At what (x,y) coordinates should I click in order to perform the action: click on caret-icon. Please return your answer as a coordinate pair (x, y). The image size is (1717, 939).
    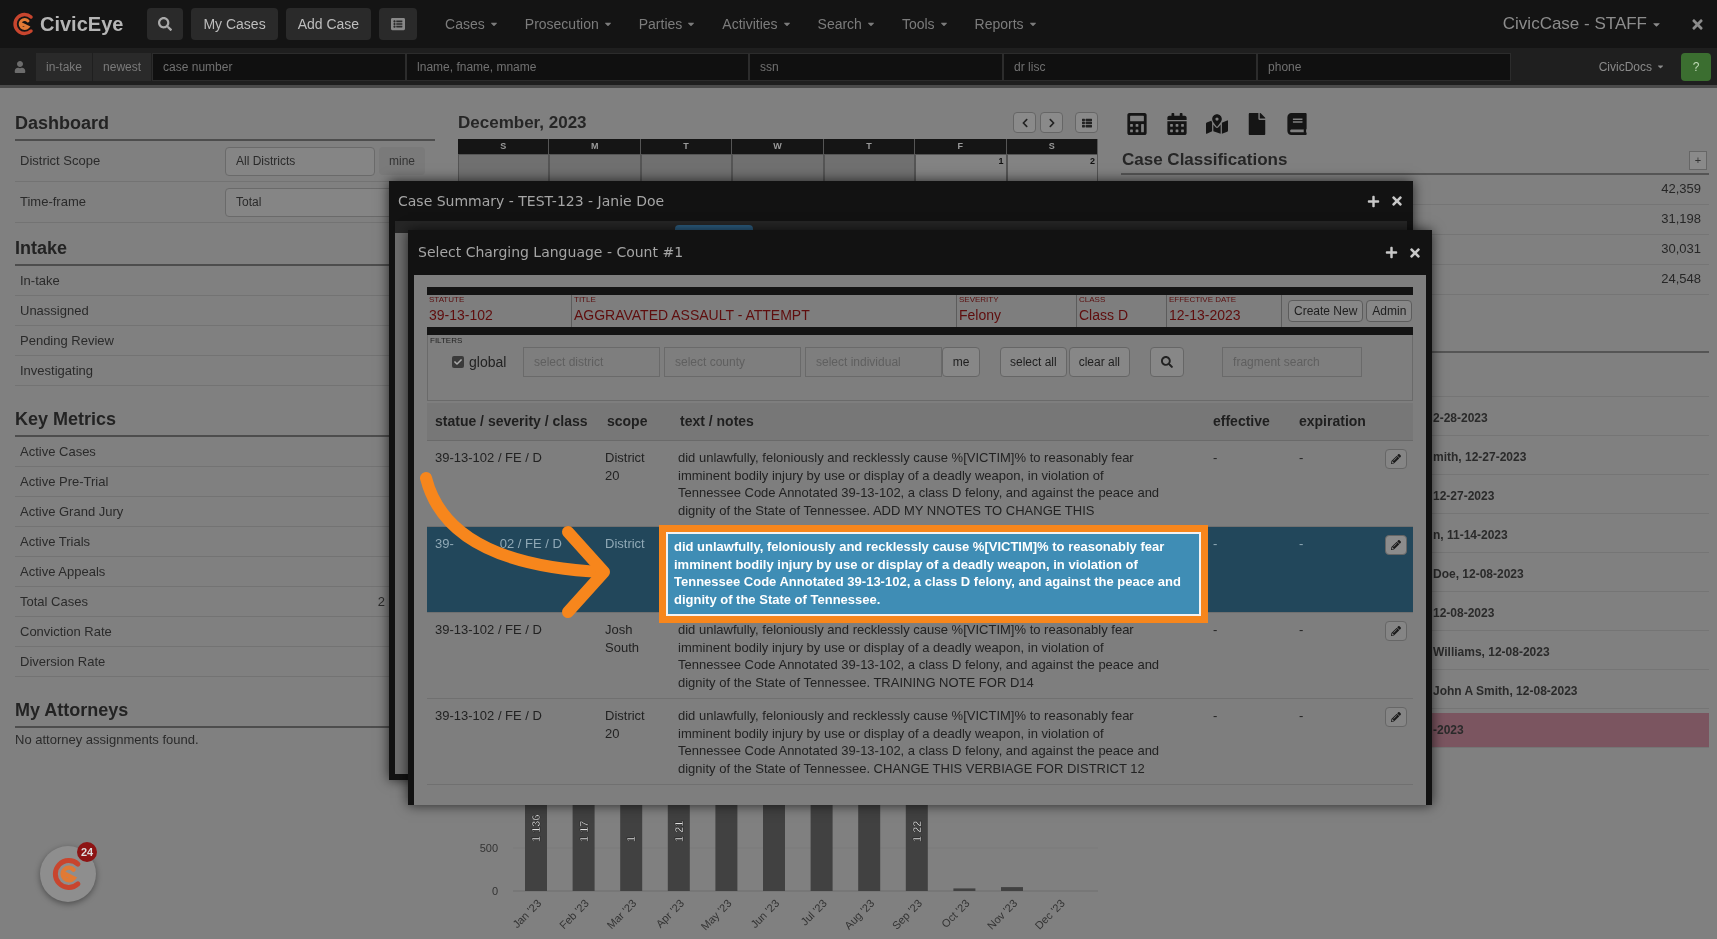
    Looking at the image, I should click on (1660, 66).